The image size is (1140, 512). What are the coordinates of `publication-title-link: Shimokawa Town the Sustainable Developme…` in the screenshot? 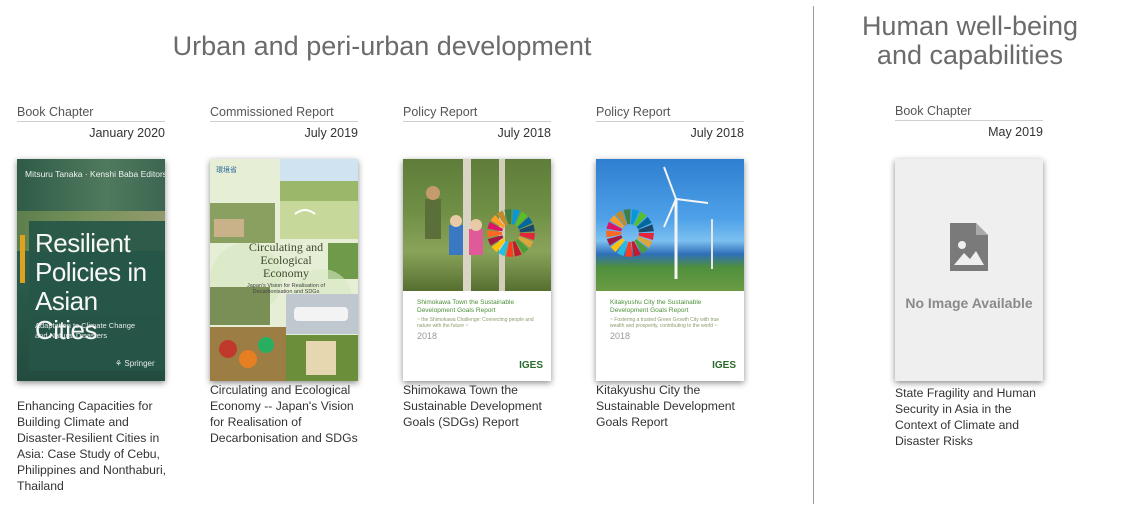 It's located at (483, 406).